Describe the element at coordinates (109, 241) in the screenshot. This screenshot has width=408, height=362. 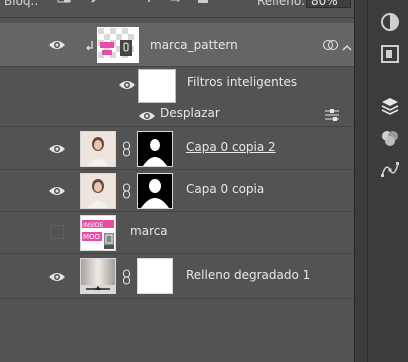
I see `smart-object-badge-icon` at that location.